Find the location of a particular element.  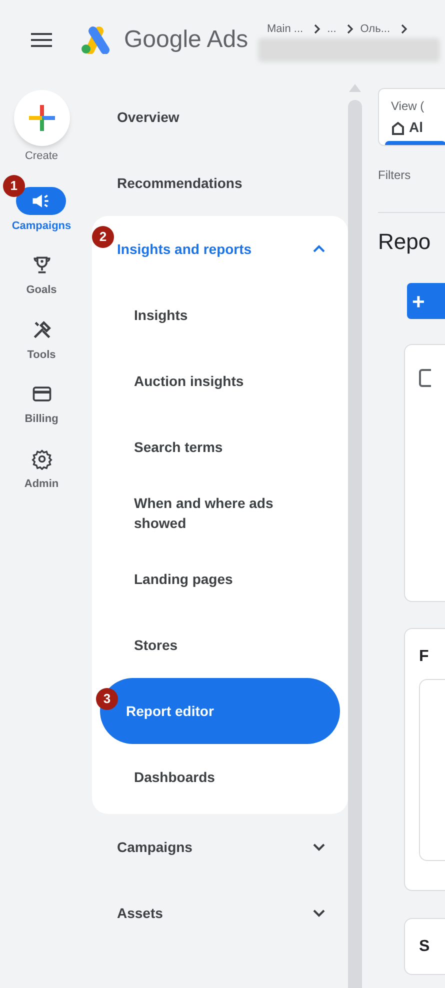

create-label: Create is located at coordinates (41, 156).